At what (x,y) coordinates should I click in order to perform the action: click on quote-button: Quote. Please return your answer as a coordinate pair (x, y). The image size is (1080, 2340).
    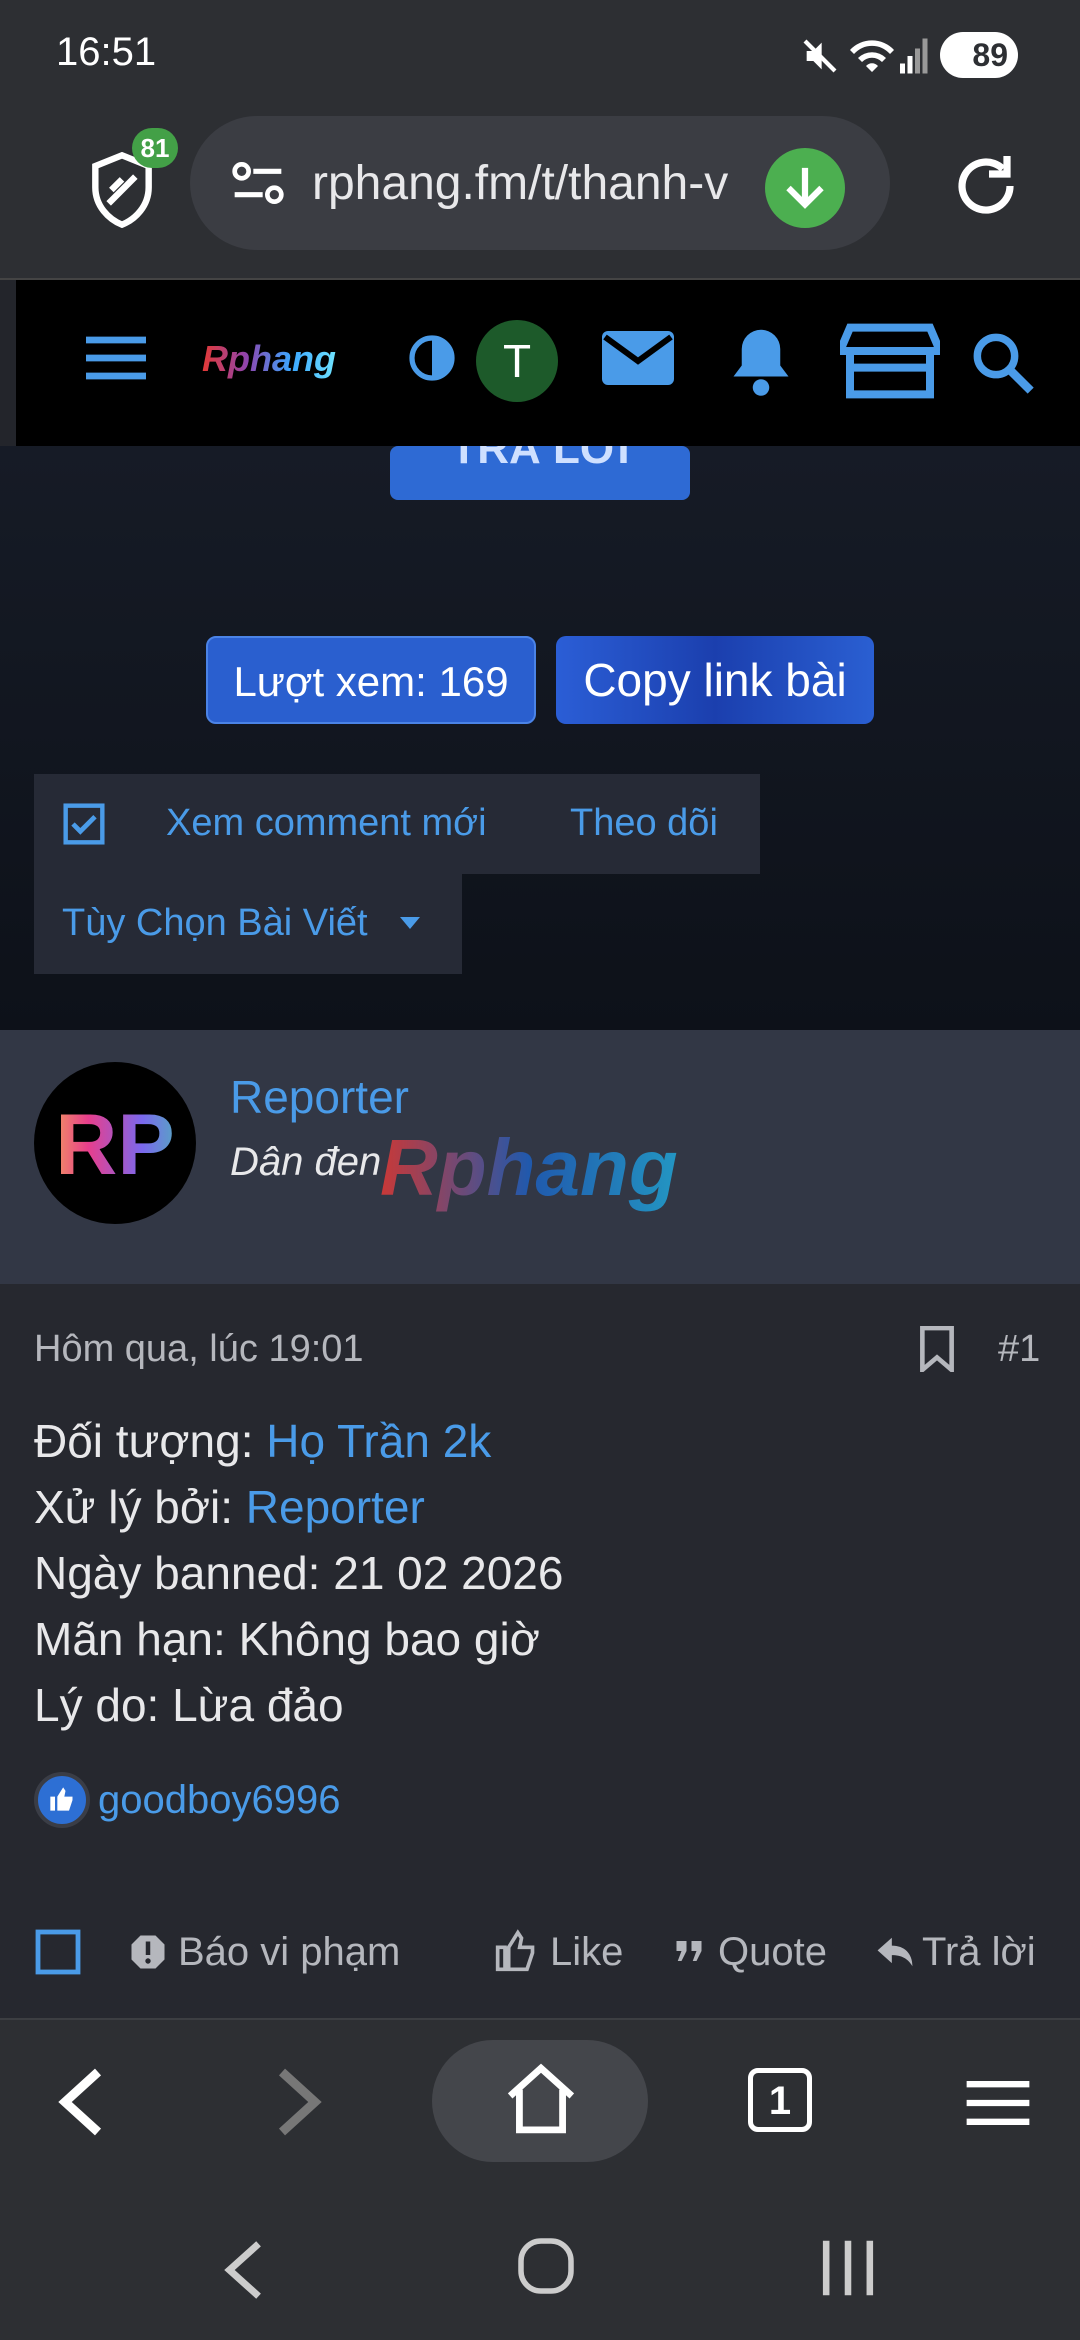
    Looking at the image, I should click on (772, 1952).